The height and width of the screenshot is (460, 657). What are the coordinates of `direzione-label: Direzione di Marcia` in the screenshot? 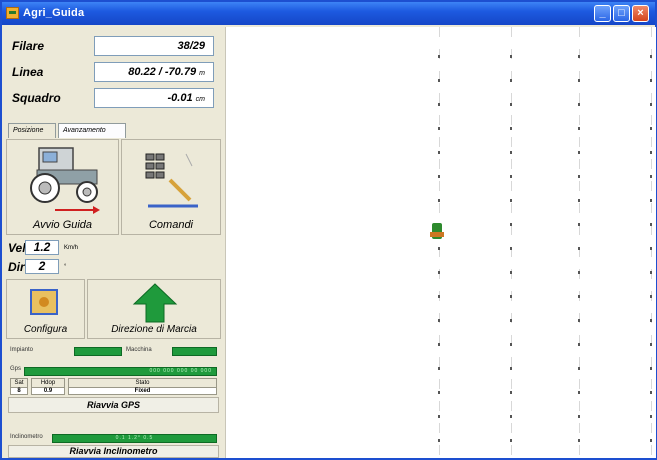 It's located at (154, 329).